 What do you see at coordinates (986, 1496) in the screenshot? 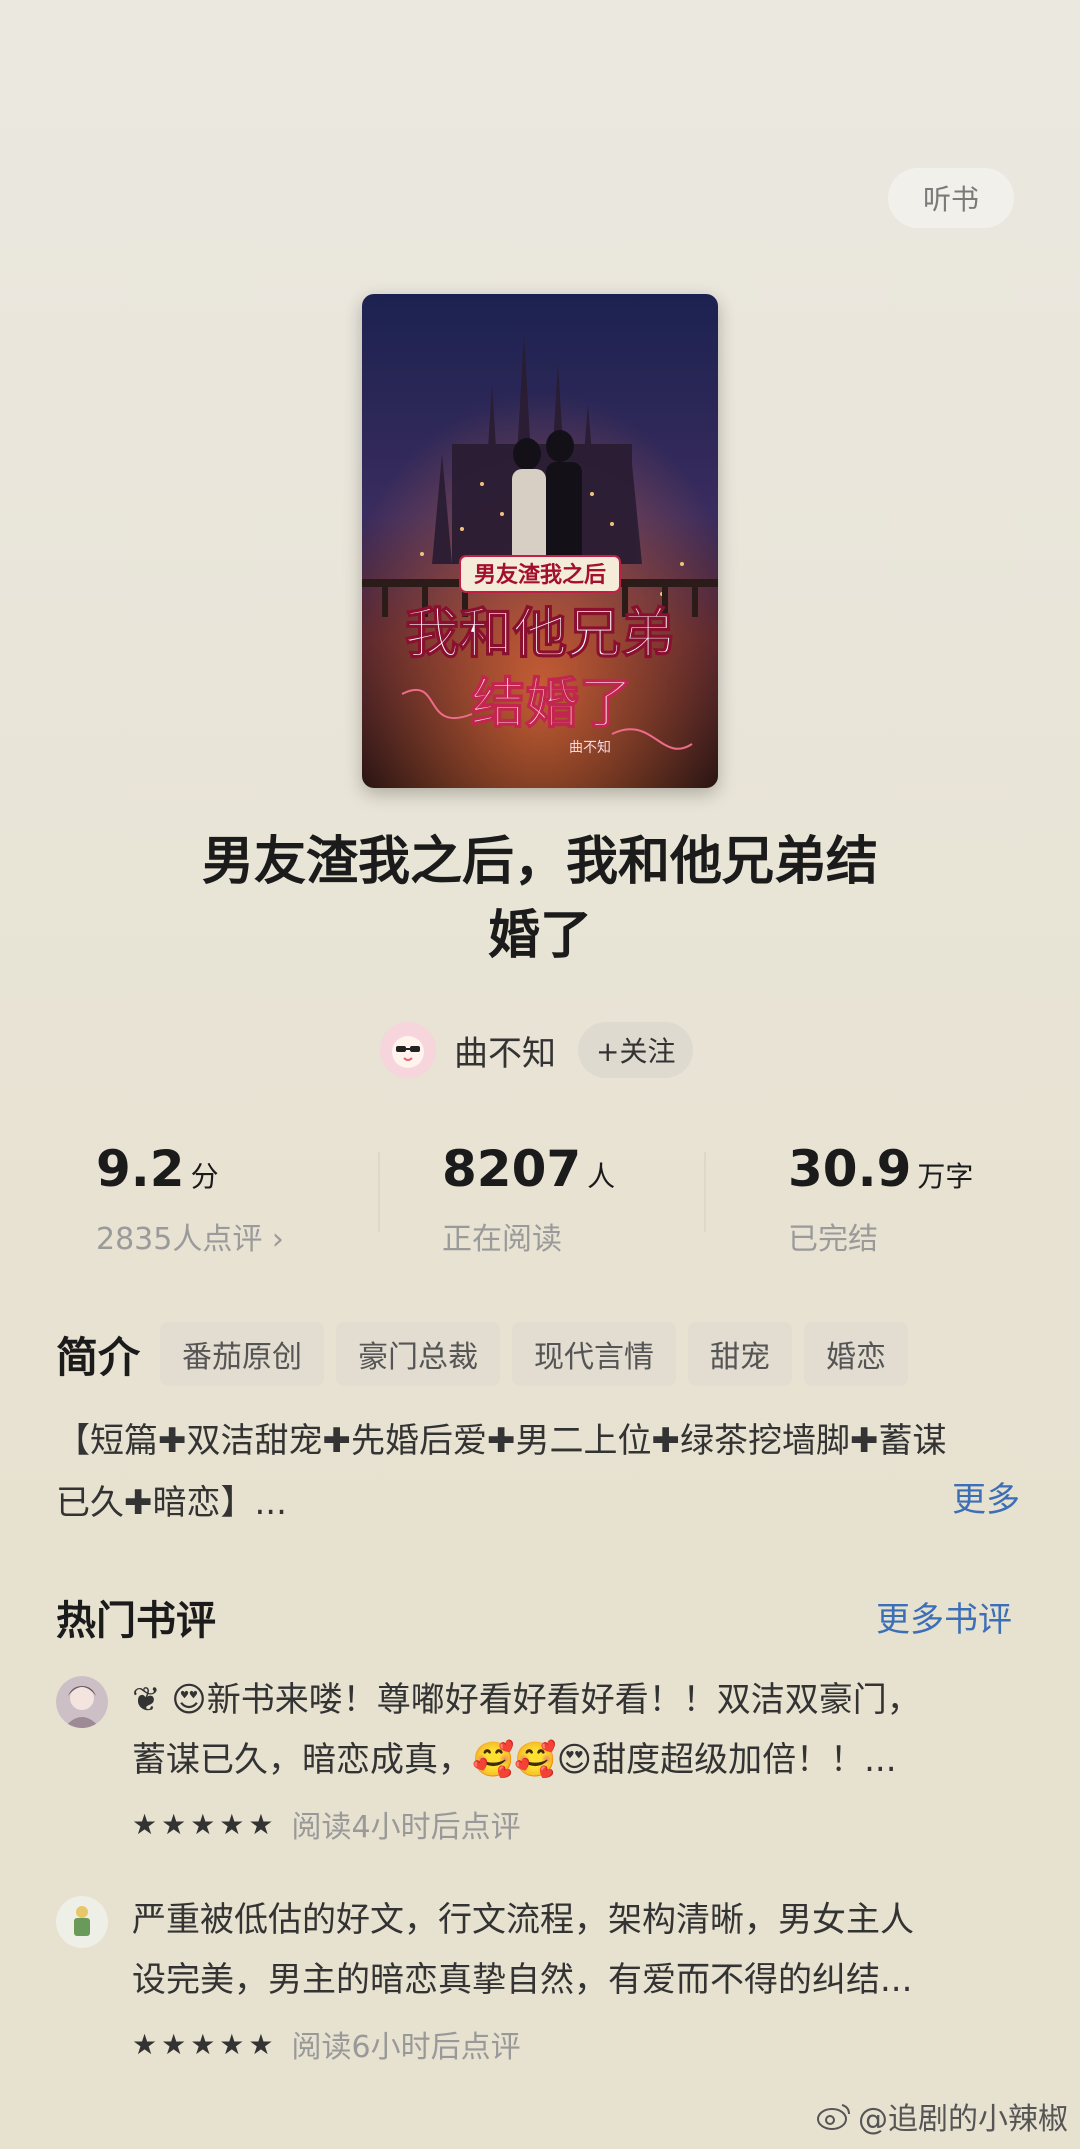
I see `intro-more-link: 更多` at bounding box center [986, 1496].